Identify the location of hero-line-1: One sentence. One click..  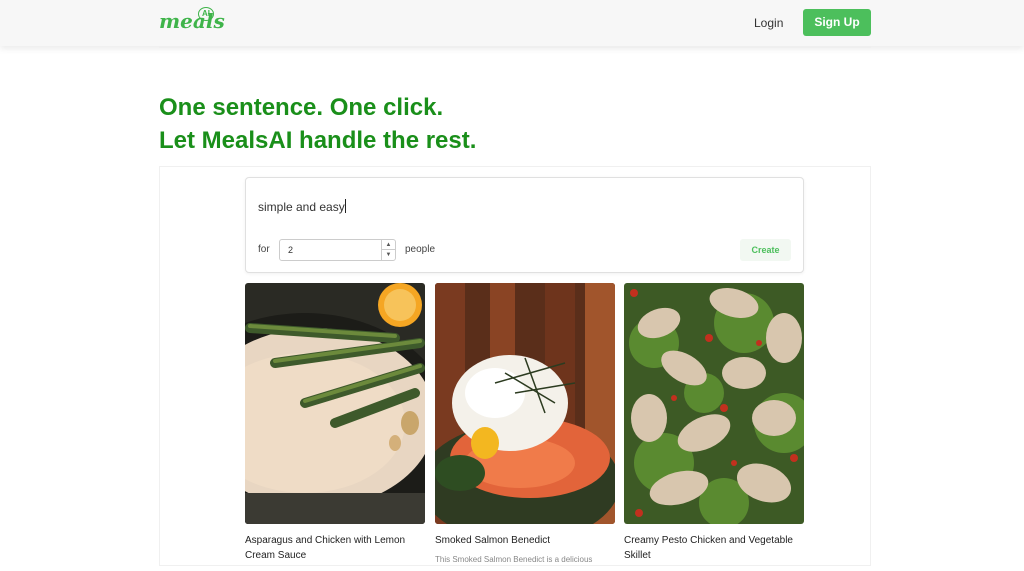
(301, 107).